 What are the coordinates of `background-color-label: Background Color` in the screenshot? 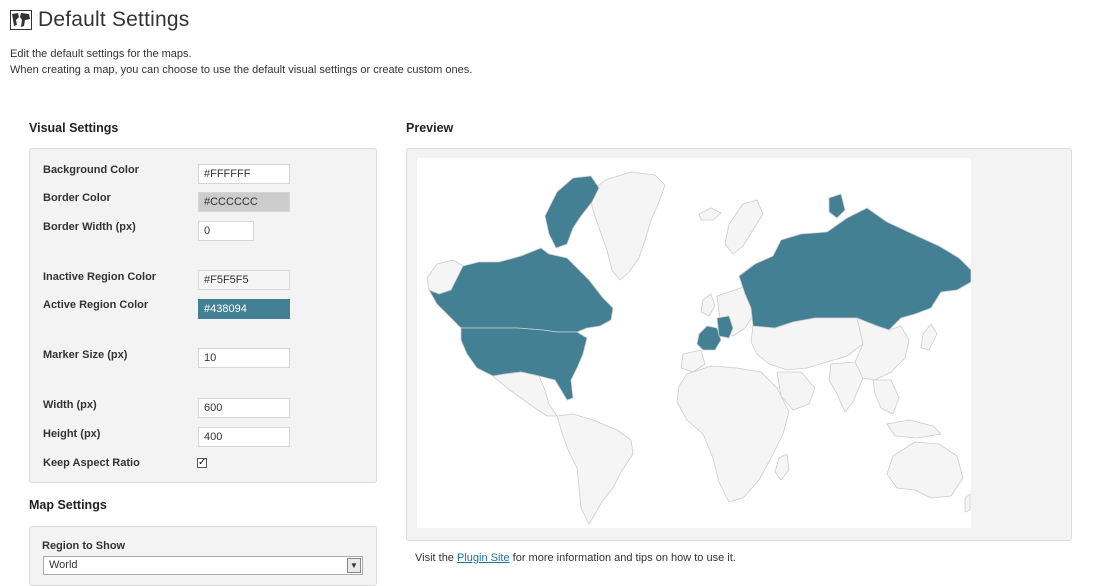 It's located at (91, 170).